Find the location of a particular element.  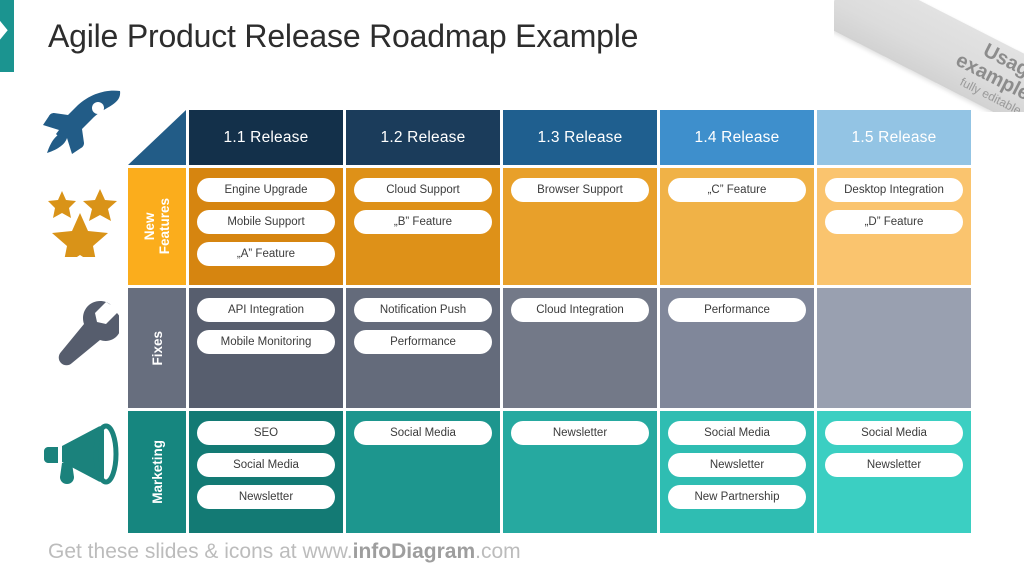

cell-fixes-release-2: Notification Push Performance is located at coordinates (423, 348).